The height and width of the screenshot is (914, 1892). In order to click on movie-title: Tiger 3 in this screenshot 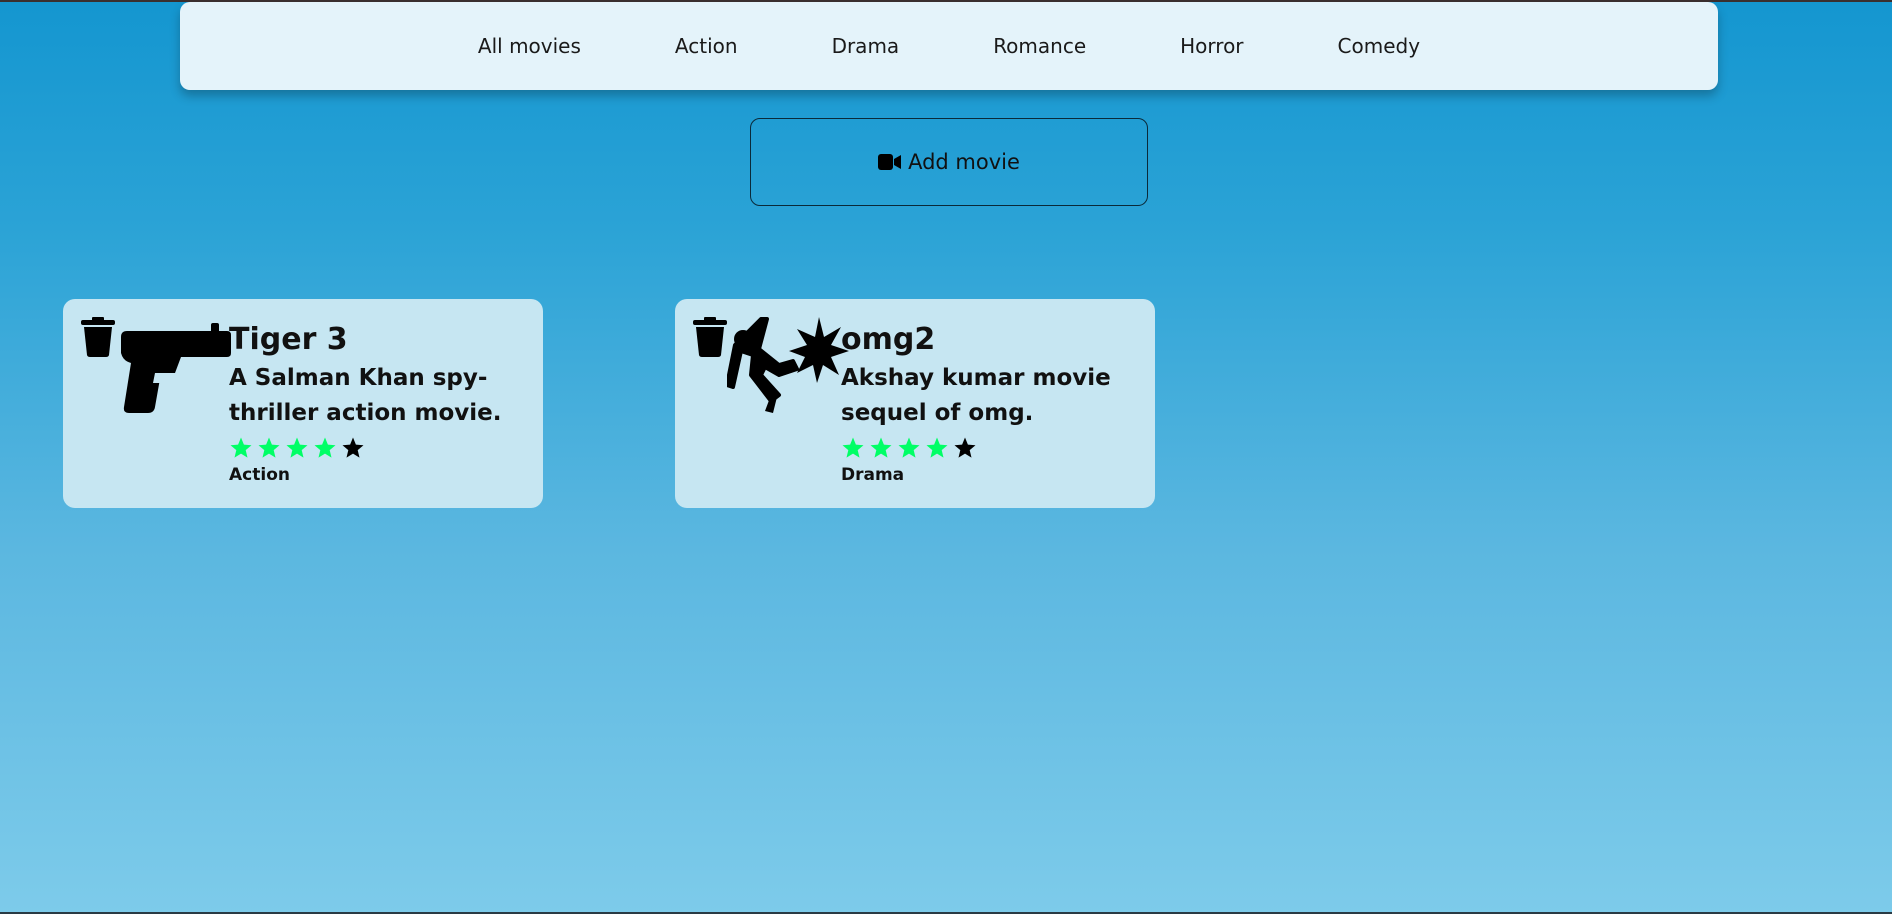, I will do `click(288, 339)`.